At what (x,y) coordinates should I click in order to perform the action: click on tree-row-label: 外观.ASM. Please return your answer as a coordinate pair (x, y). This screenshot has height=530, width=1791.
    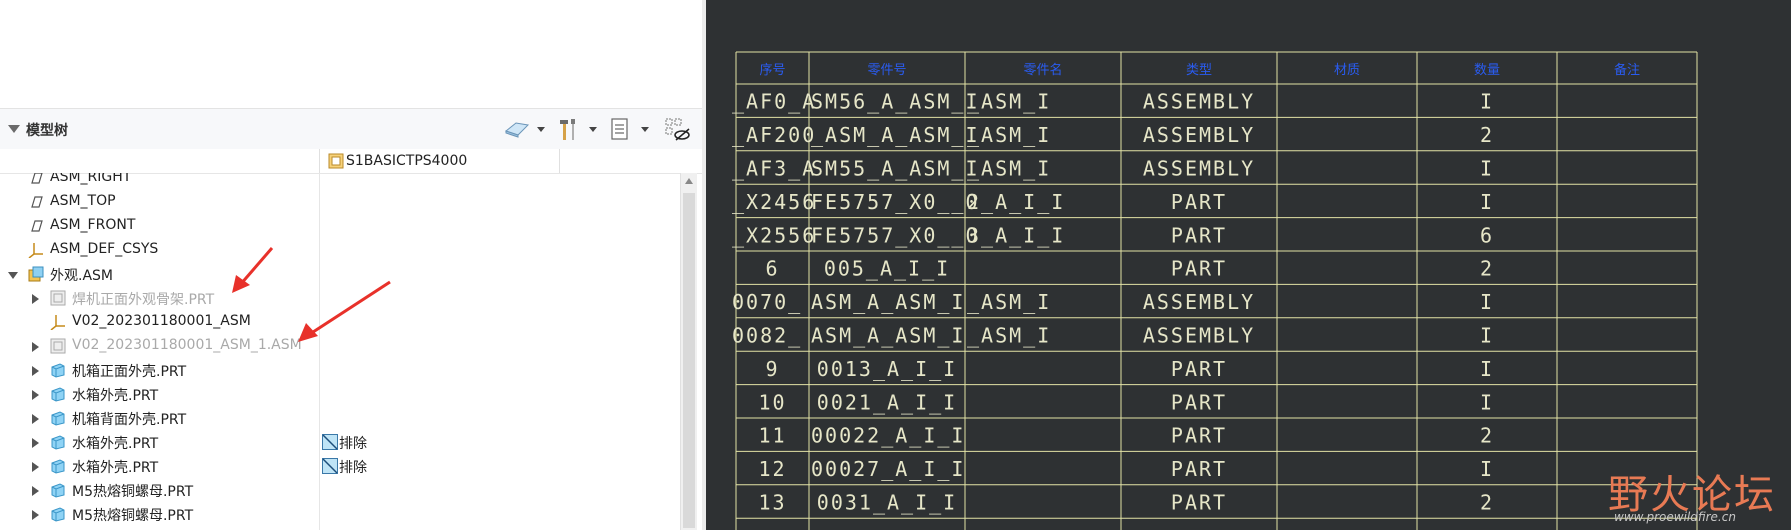
    Looking at the image, I should click on (81, 276).